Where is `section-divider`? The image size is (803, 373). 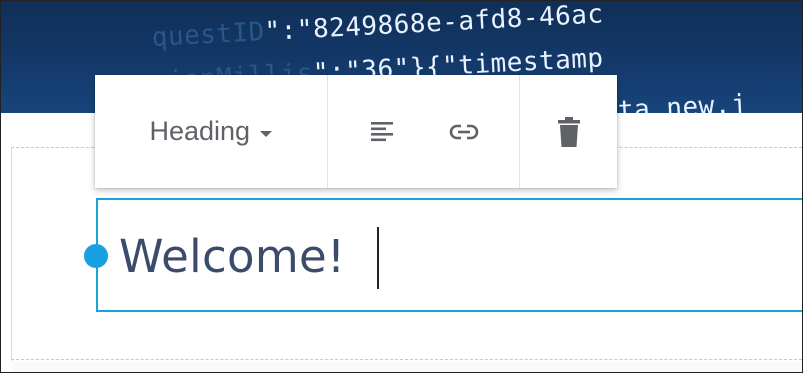
section-divider is located at coordinates (406, 359).